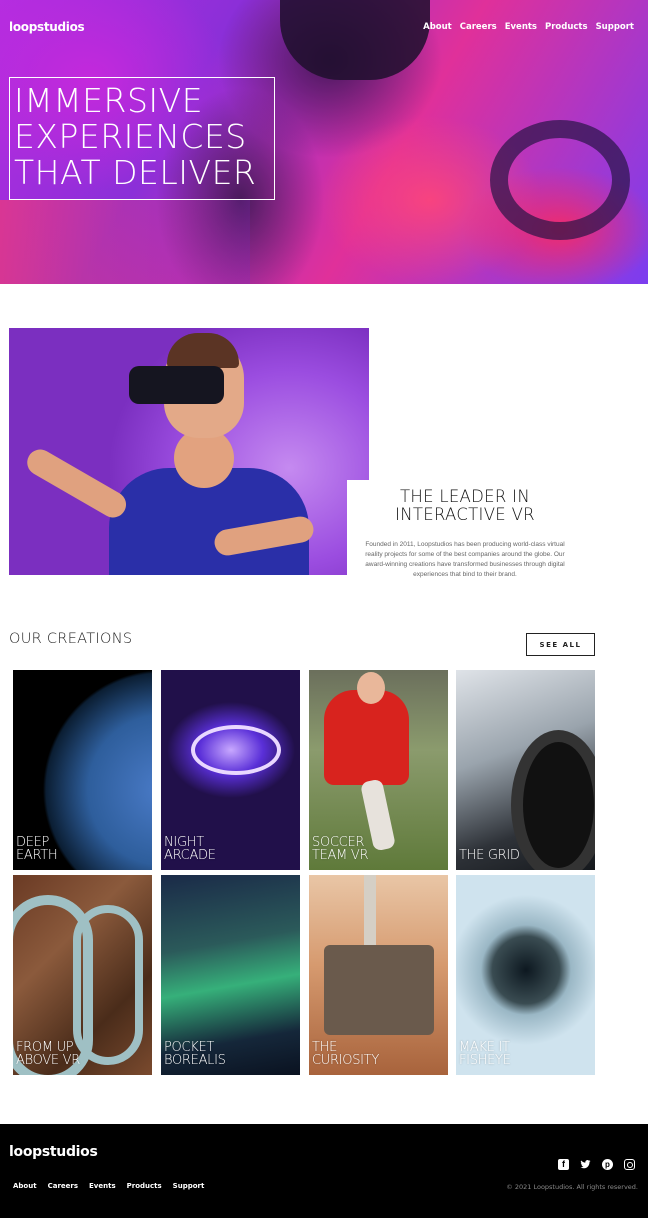  What do you see at coordinates (76, 483) in the screenshot?
I see `vr-person-arm-left` at bounding box center [76, 483].